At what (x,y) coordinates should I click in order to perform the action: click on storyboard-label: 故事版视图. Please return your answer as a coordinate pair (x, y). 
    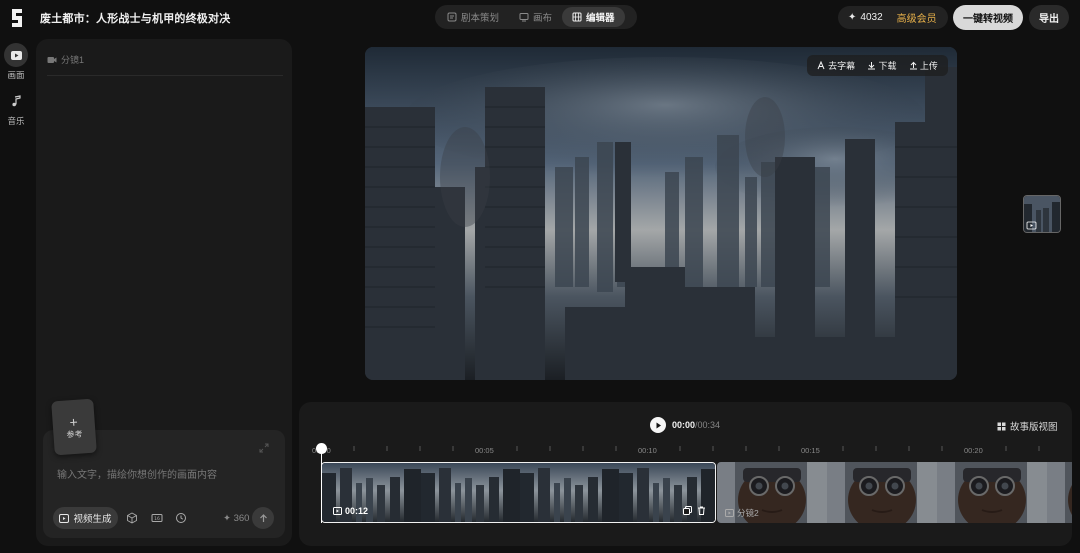
    Looking at the image, I should click on (1034, 427).